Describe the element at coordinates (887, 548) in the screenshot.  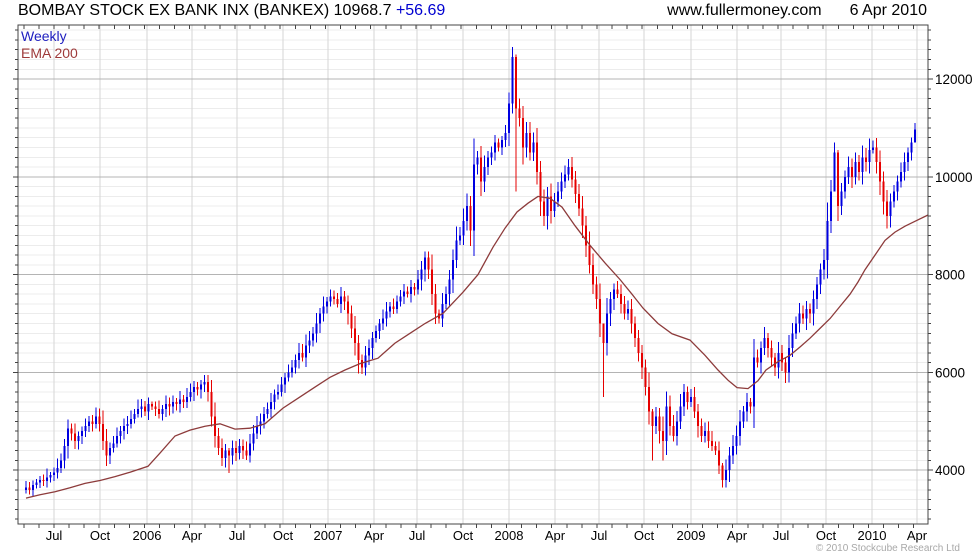
I see `copyright-notice: © 2010 Stockcube Research Ltd` at that location.